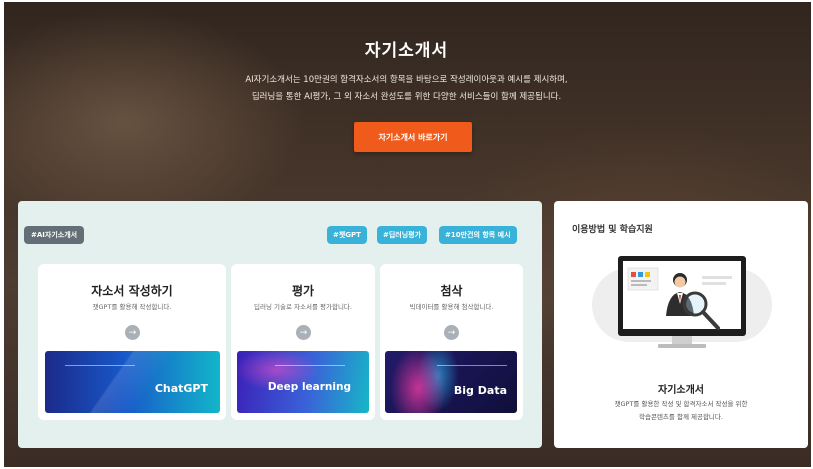 This screenshot has width=813, height=469. I want to click on main-hashtag: #AI자기소개서, so click(54, 235).